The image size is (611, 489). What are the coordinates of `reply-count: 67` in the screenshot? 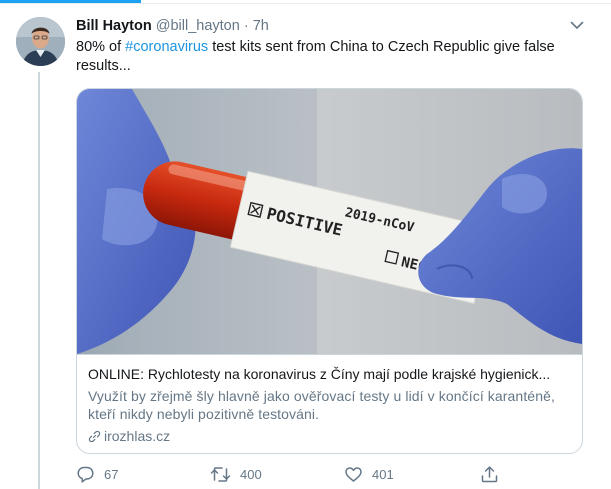 It's located at (111, 474).